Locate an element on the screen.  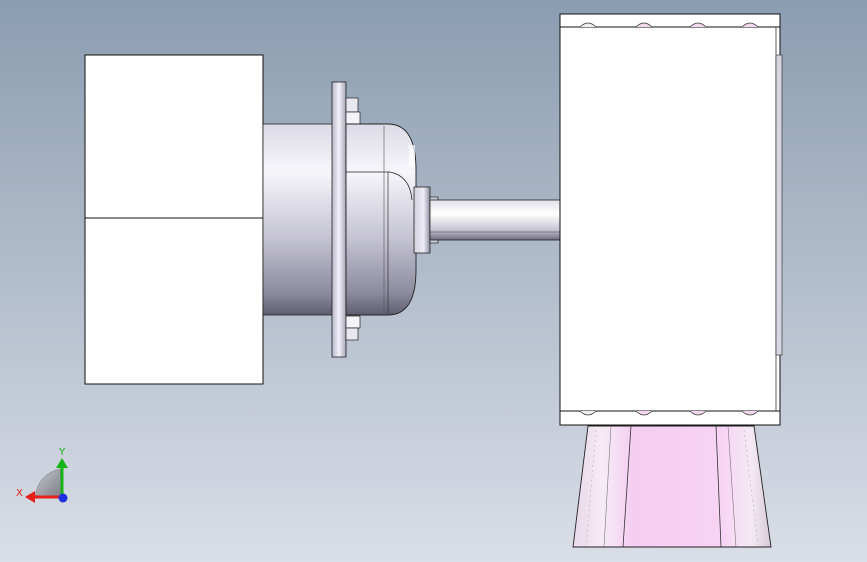
triad-y-label: Y is located at coordinates (62, 452).